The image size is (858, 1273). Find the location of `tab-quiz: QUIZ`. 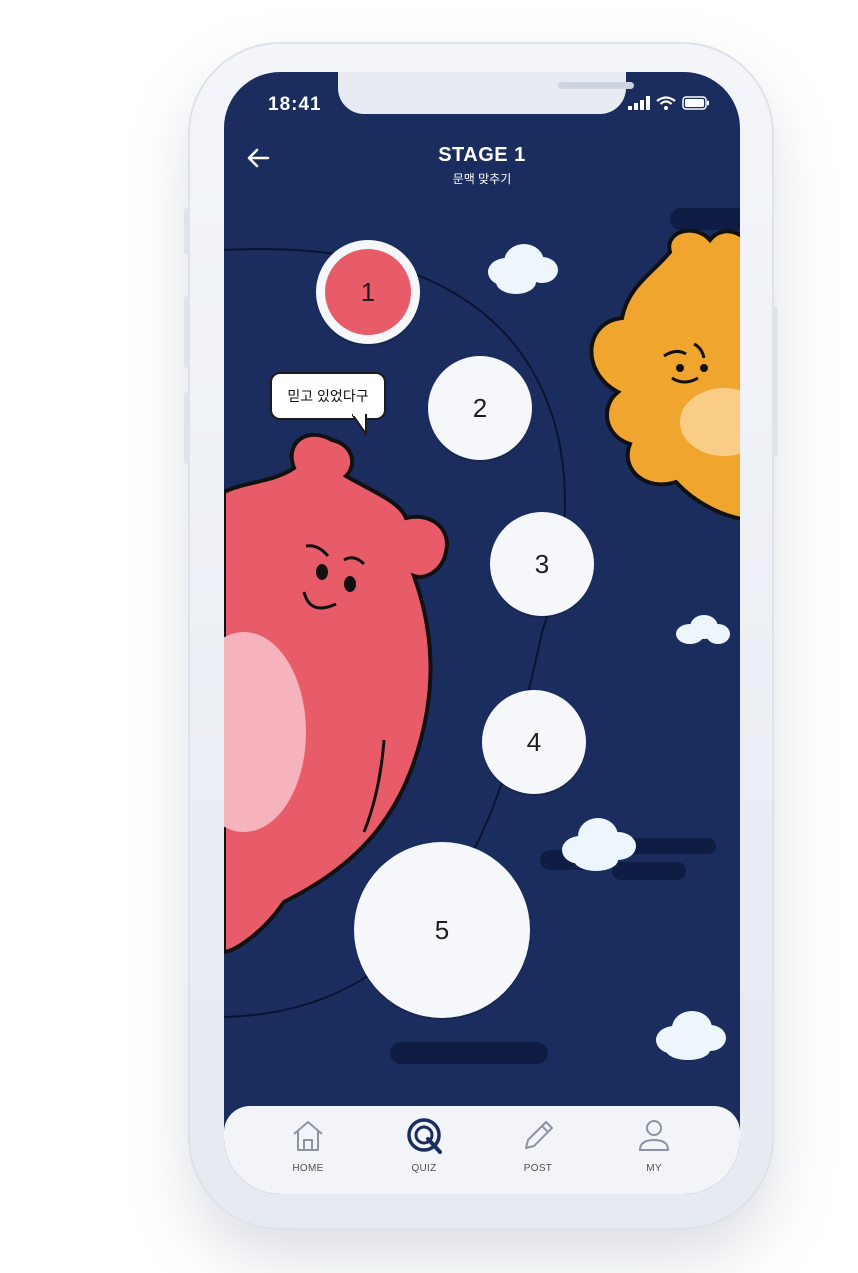

tab-quiz: QUIZ is located at coordinates (424, 1145).